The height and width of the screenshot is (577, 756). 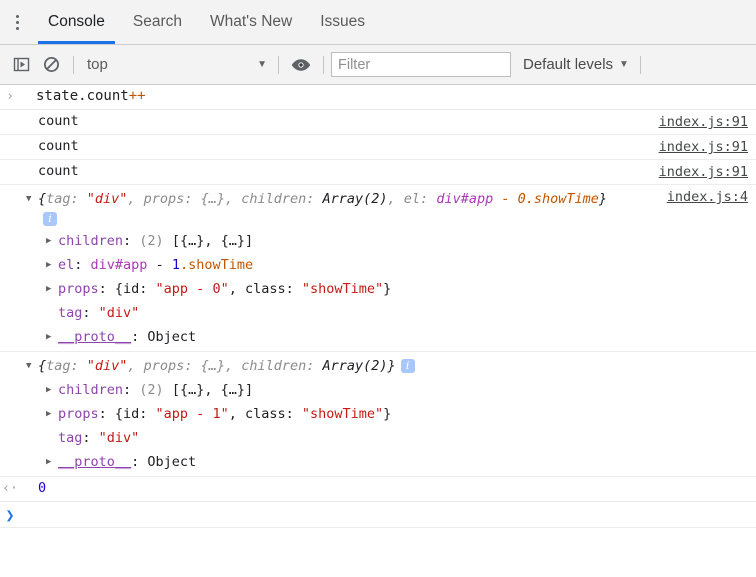 I want to click on filter-input, so click(x=421, y=64).